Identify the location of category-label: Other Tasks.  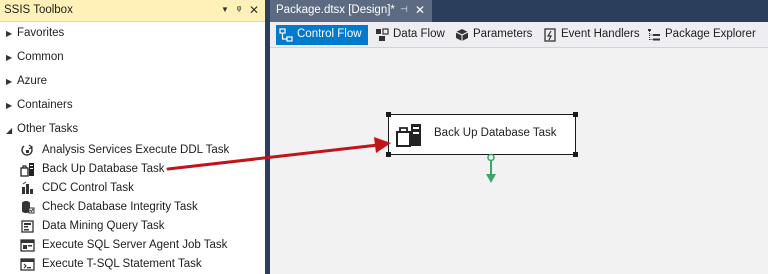
(48, 129).